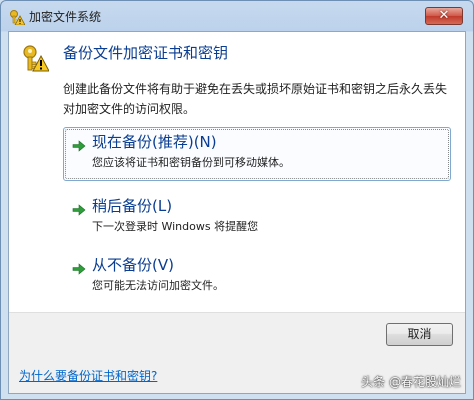 This screenshot has width=474, height=400. What do you see at coordinates (154, 142) in the screenshot?
I see `option-title: 现在备份(推荐)(N)` at bounding box center [154, 142].